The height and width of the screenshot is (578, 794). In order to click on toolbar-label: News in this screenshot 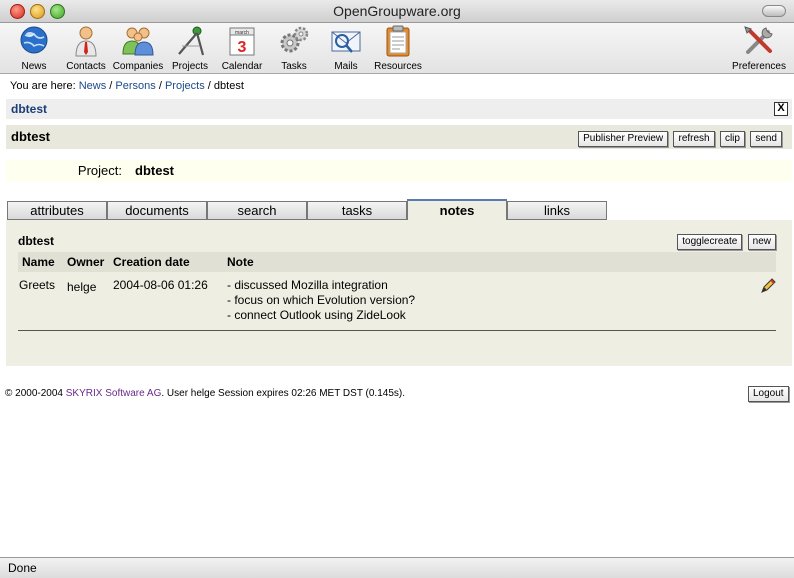, I will do `click(34, 66)`.